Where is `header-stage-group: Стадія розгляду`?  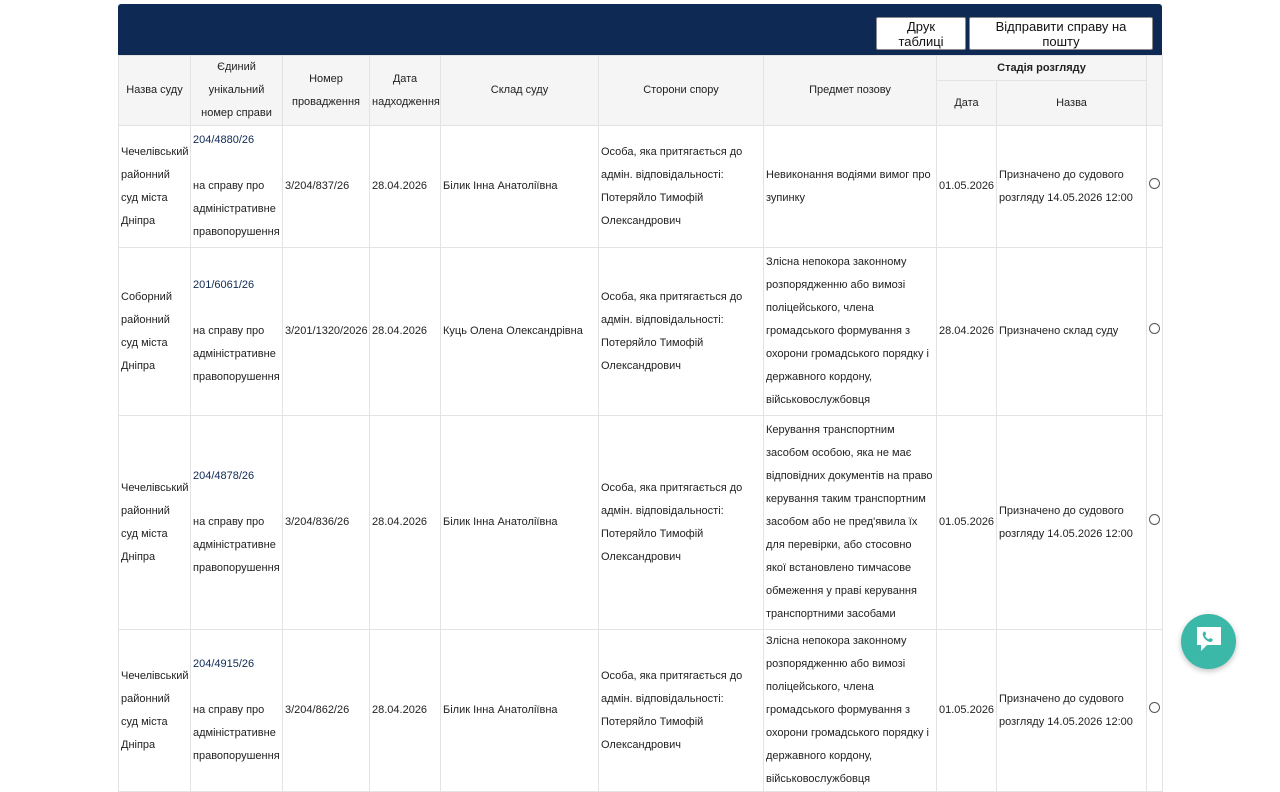 header-stage-group: Стадія розгляду is located at coordinates (1041, 68).